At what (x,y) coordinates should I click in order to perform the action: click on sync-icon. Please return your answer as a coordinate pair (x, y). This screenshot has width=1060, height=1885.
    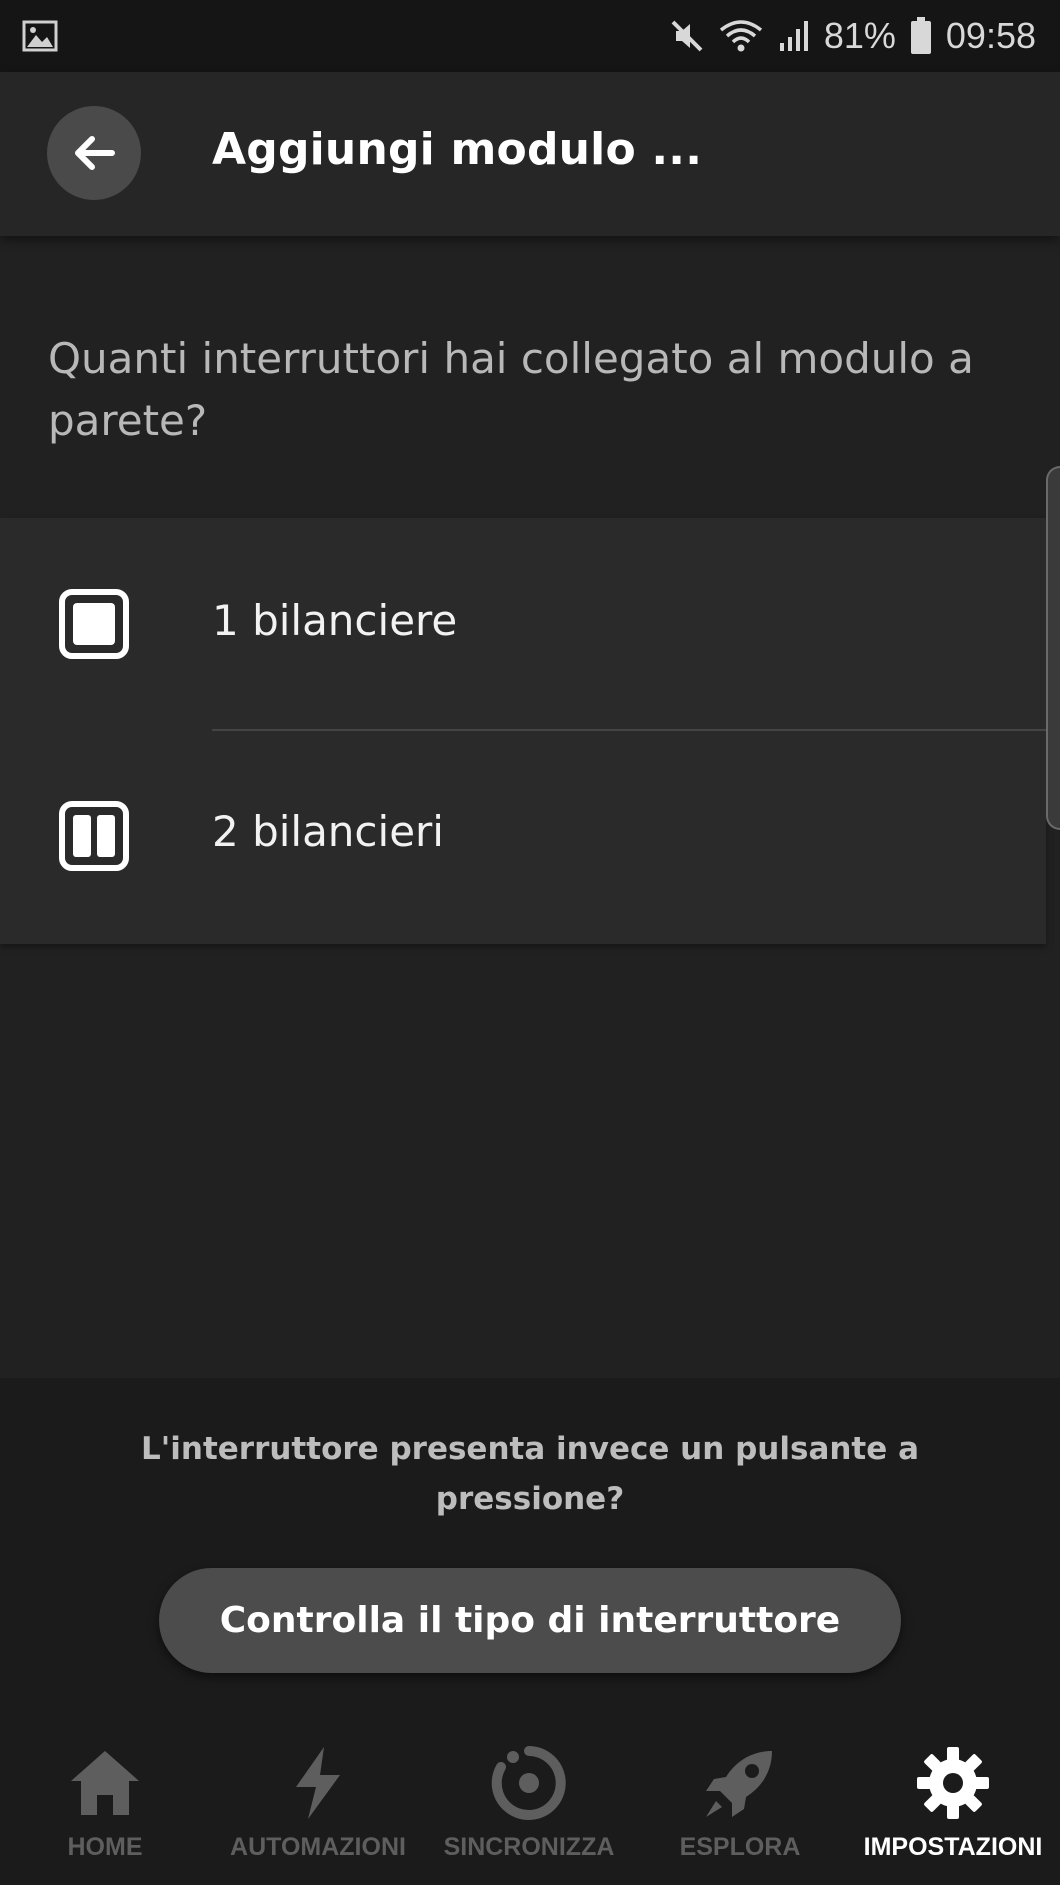
    Looking at the image, I should click on (528, 1783).